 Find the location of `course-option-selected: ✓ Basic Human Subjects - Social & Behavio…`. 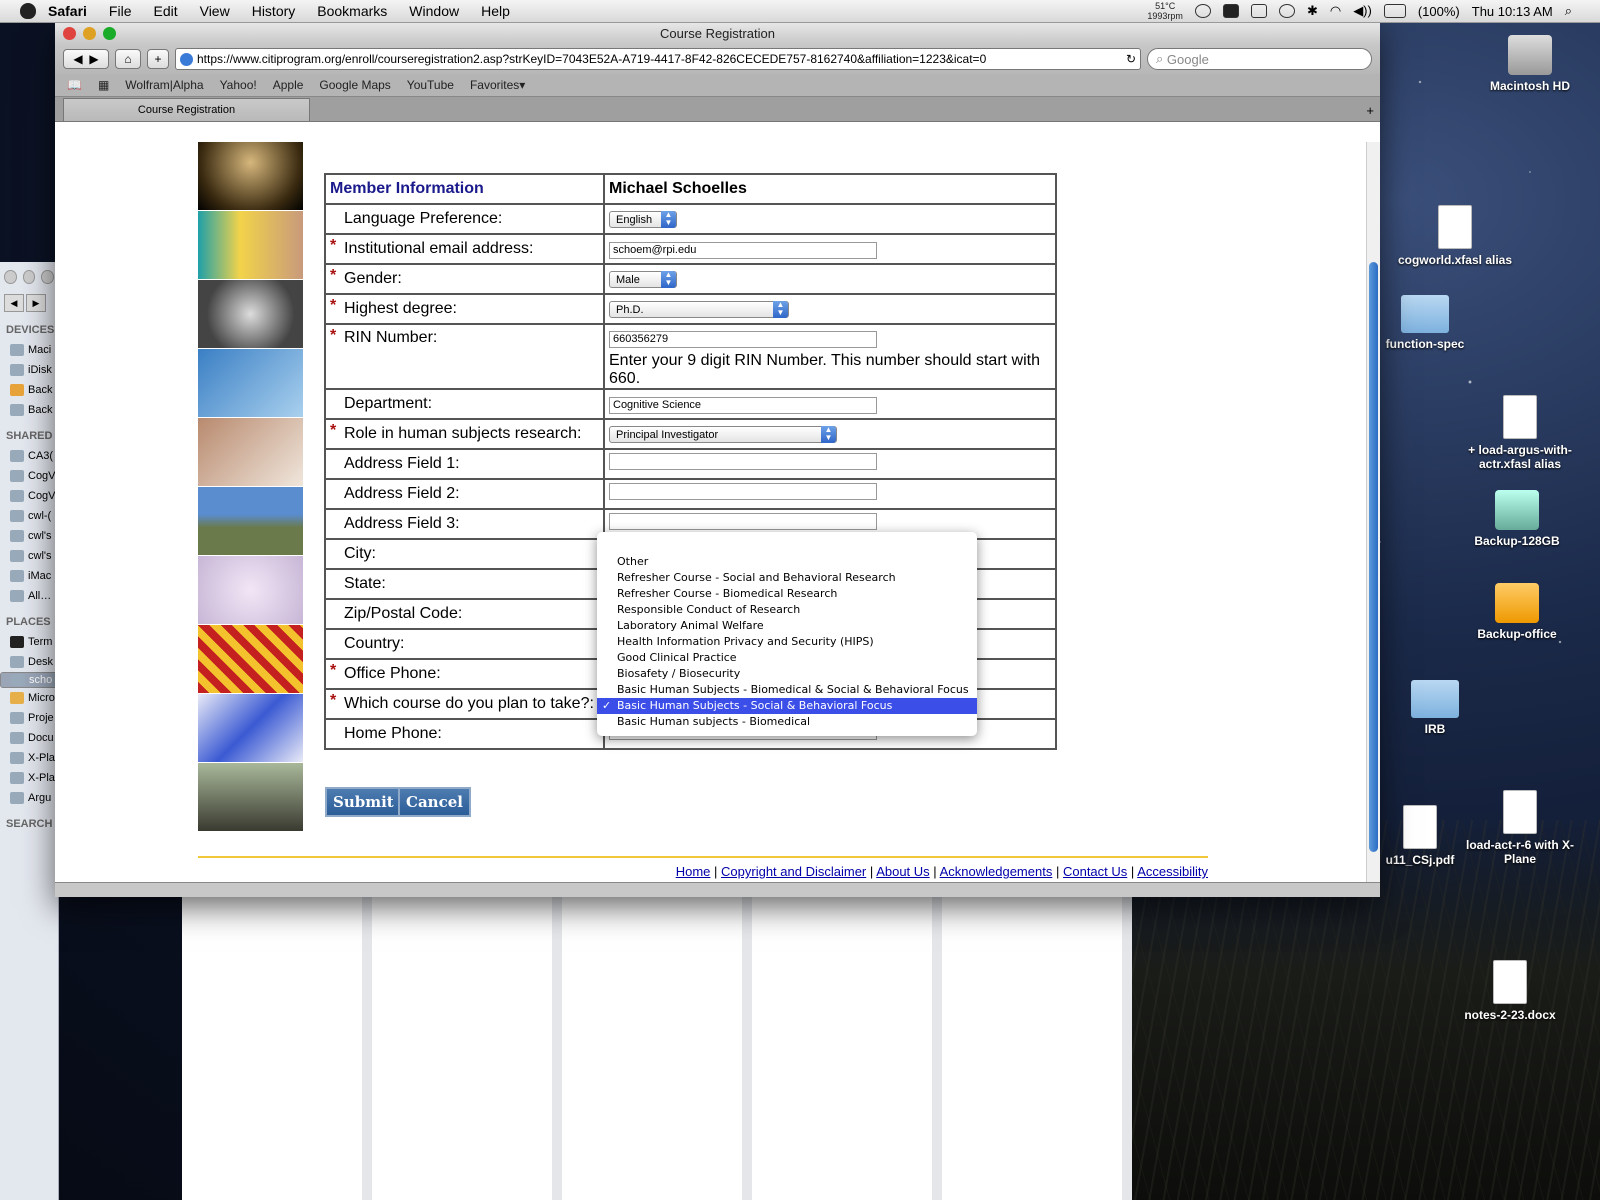

course-option-selected: ✓ Basic Human Subjects - Social & Behavio… is located at coordinates (787, 706).